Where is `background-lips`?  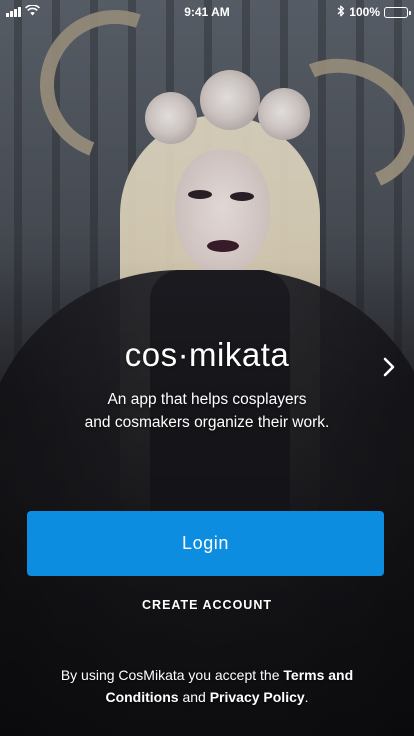 background-lips is located at coordinates (223, 246).